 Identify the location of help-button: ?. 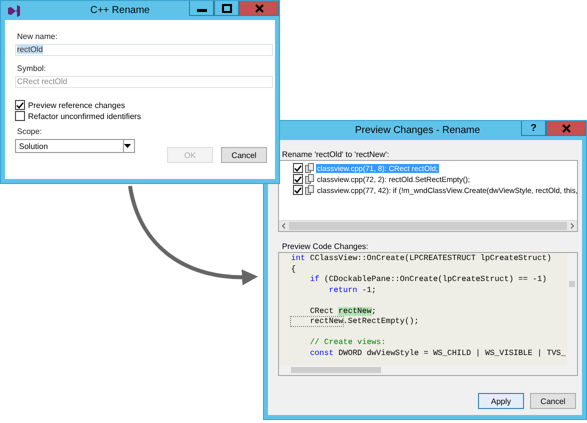
(533, 128).